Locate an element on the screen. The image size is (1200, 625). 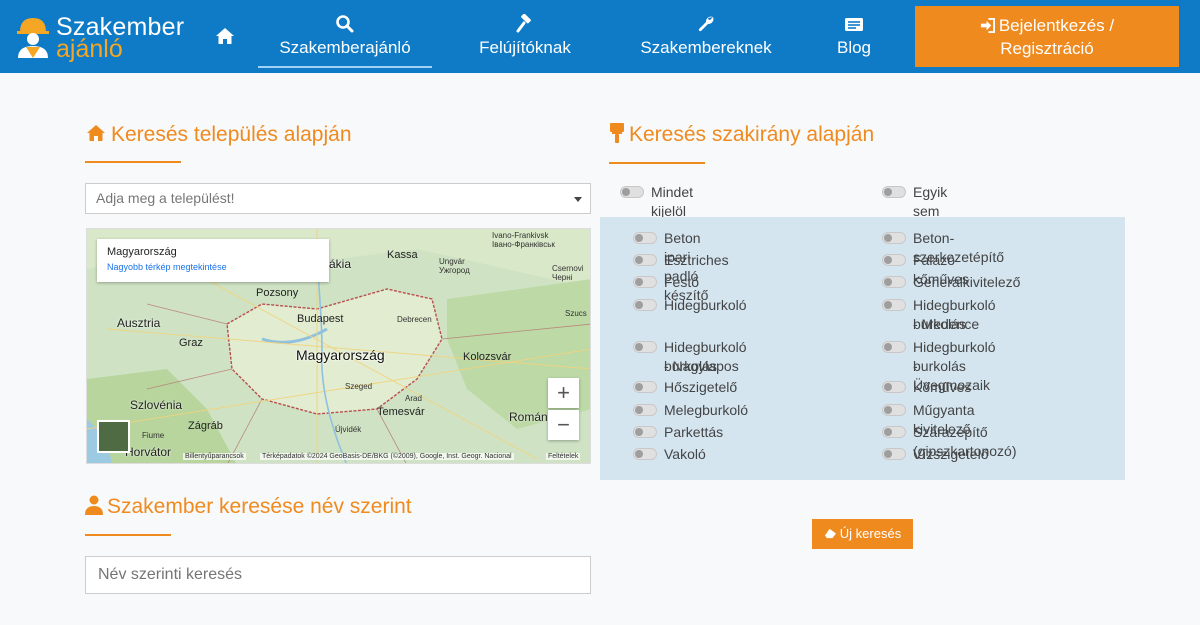
new-search-button: Új keresés is located at coordinates (862, 534).